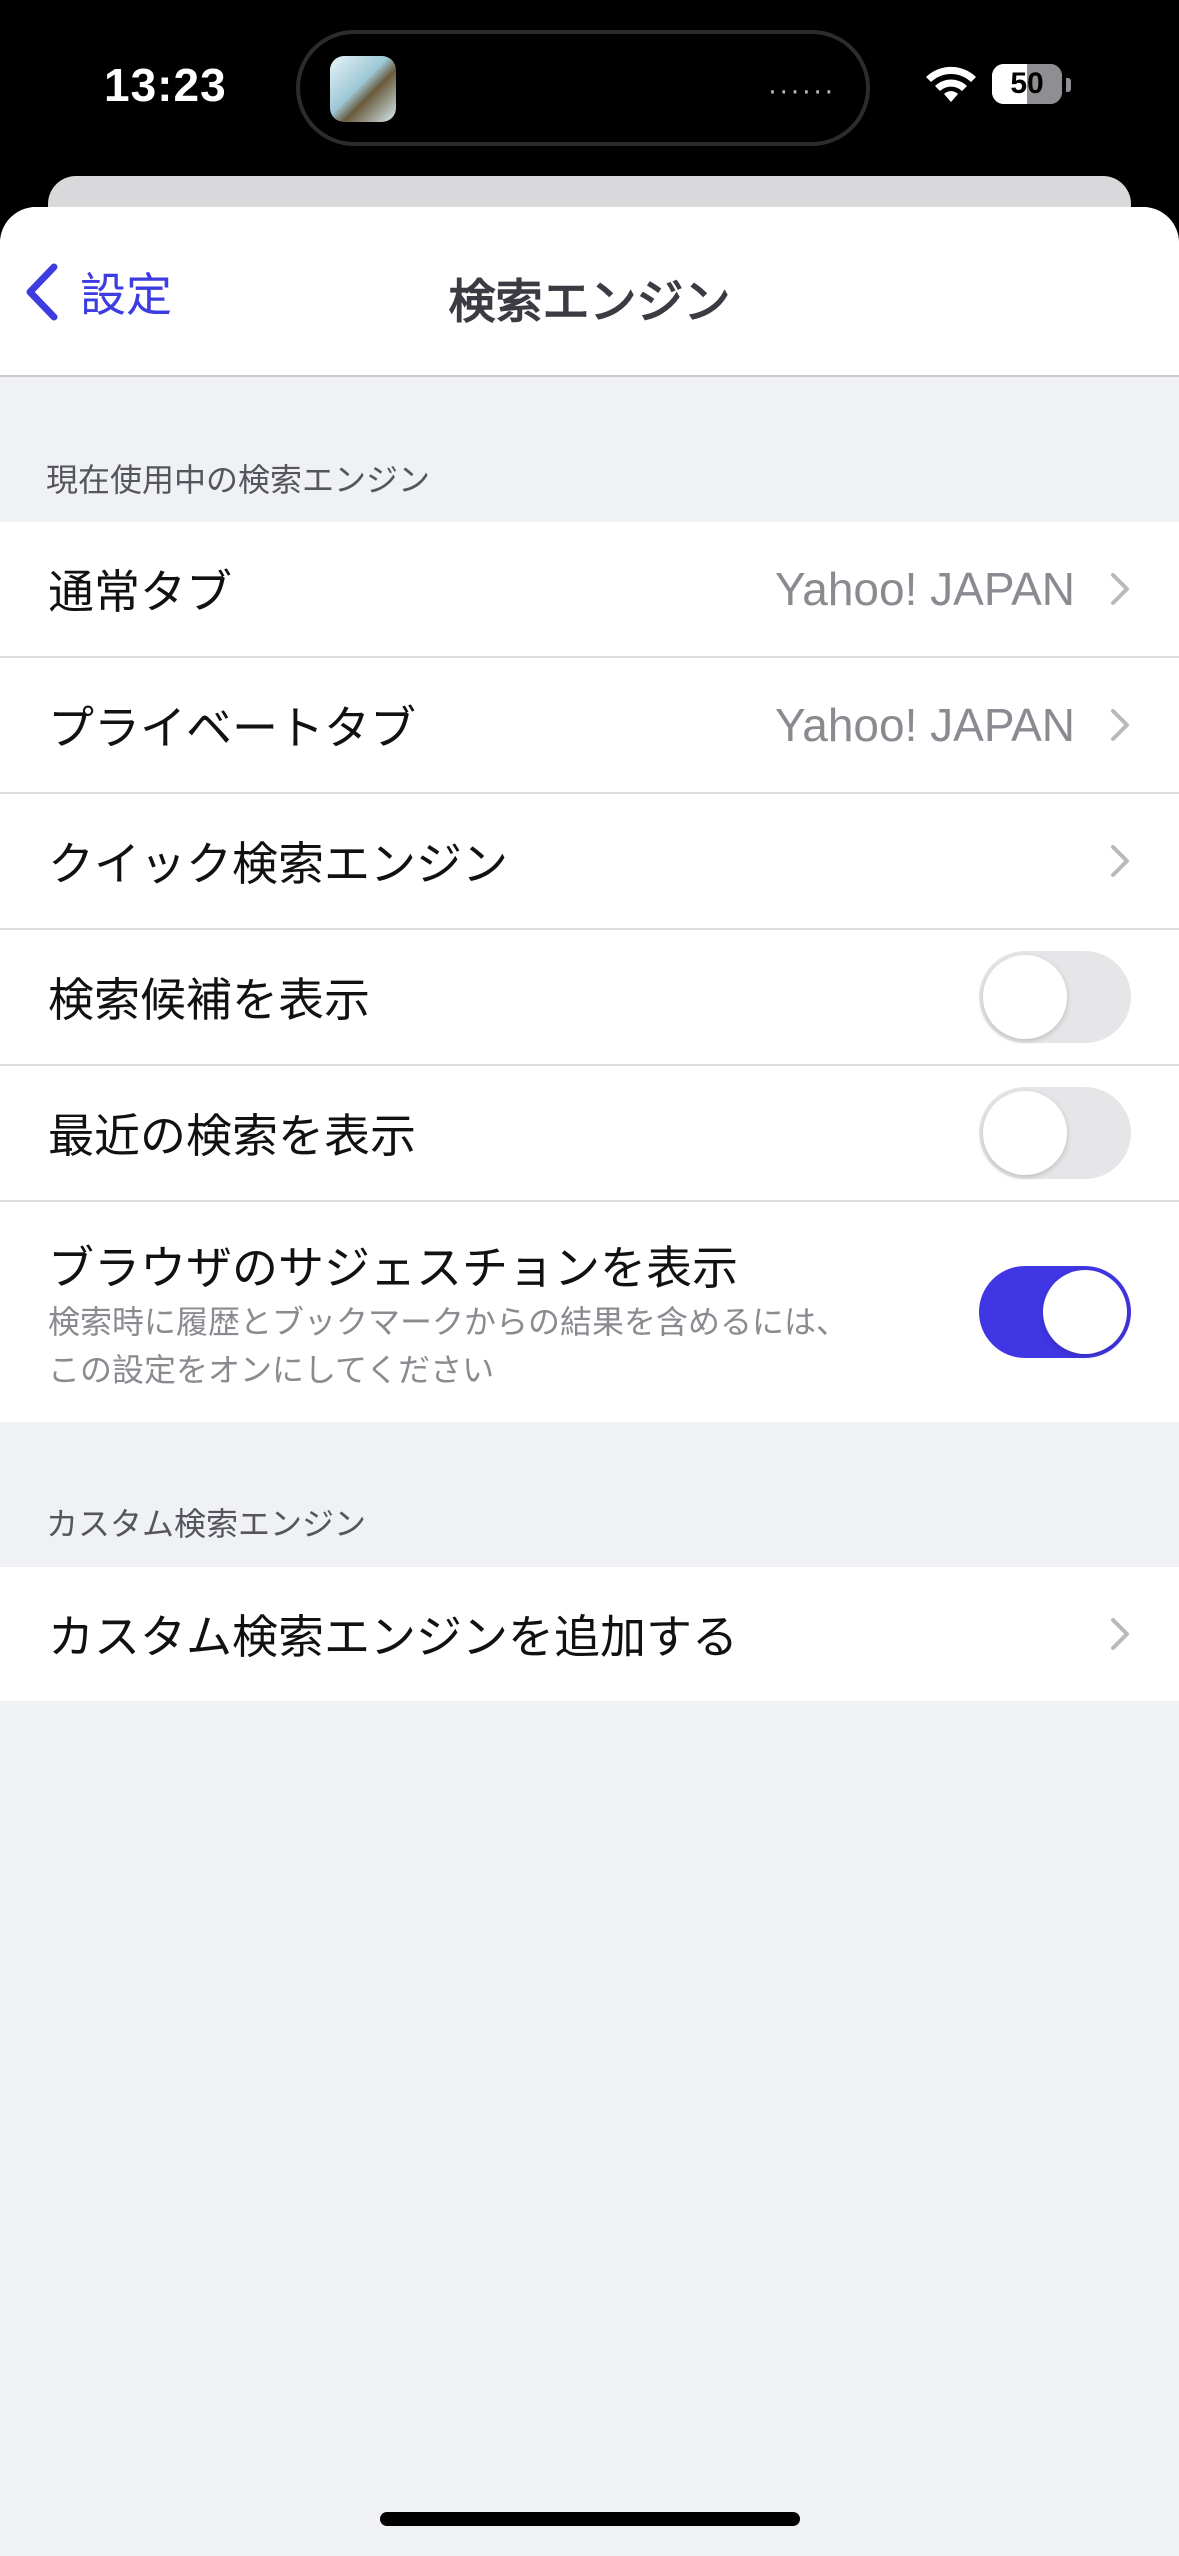  Describe the element at coordinates (165, 85) in the screenshot. I see `status-time: 13:23` at that location.